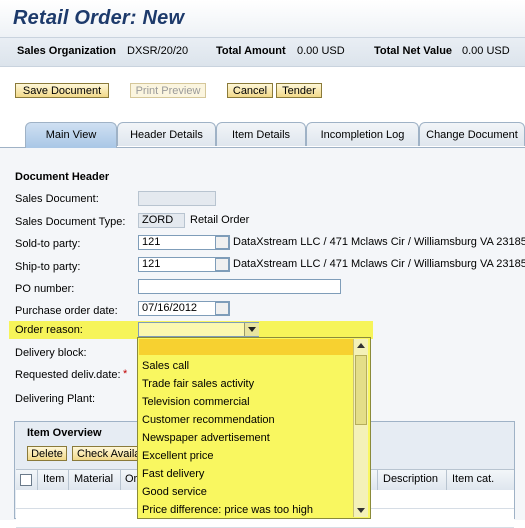  What do you see at coordinates (196, 402) in the screenshot?
I see `dropdown-option: Television commercial` at bounding box center [196, 402].